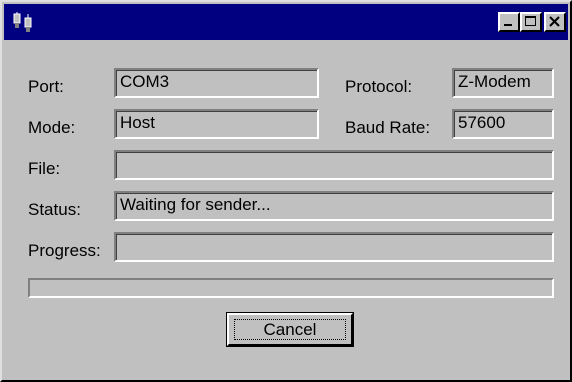  I want to click on progress-field, so click(334, 247).